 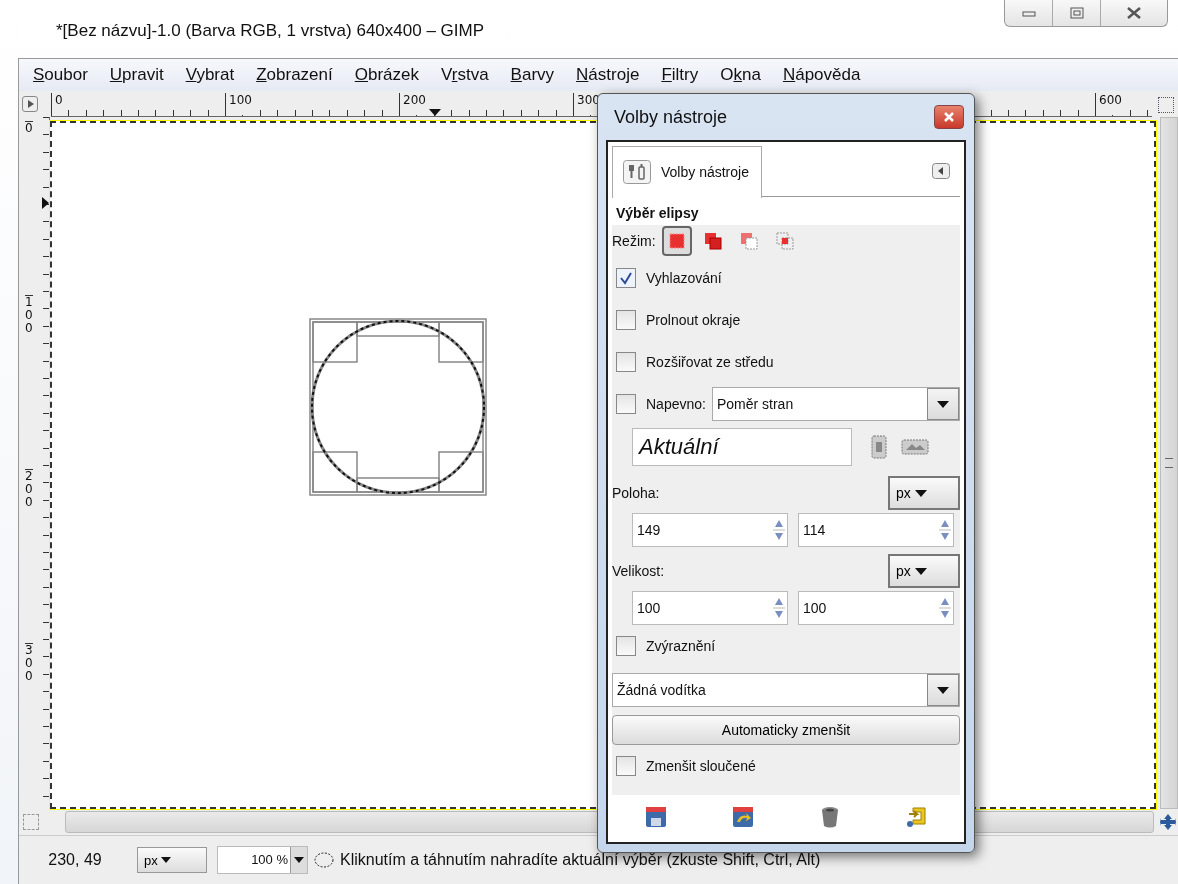 I want to click on window-title: *[Bez názvu]-1.0 (Barva RGB, 1 vrstva) 640x400 – GIMP, so click(x=270, y=31).